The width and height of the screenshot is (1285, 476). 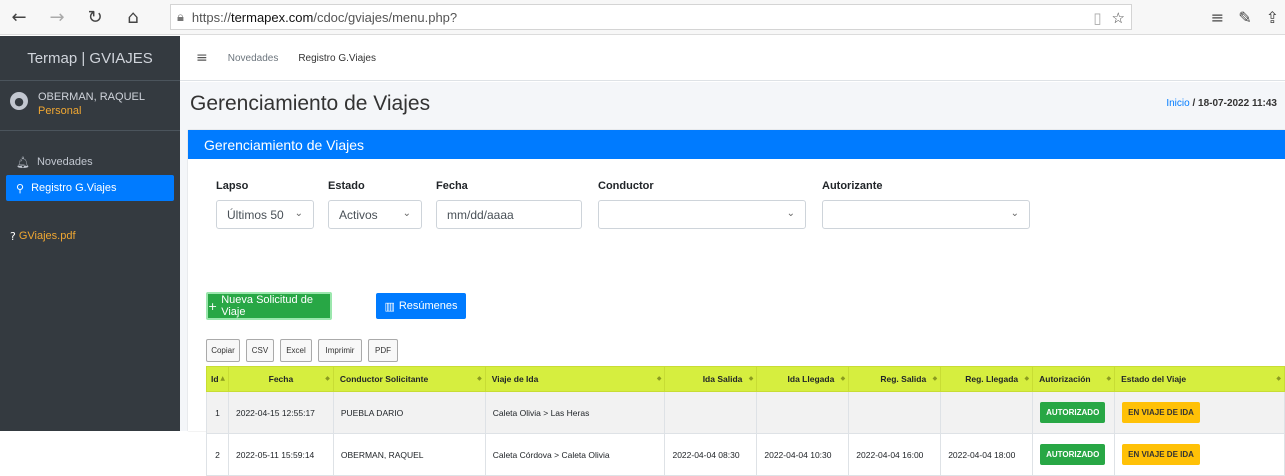 I want to click on col-header-ida-llegada: Ida Llegada ◆, so click(x=803, y=379).